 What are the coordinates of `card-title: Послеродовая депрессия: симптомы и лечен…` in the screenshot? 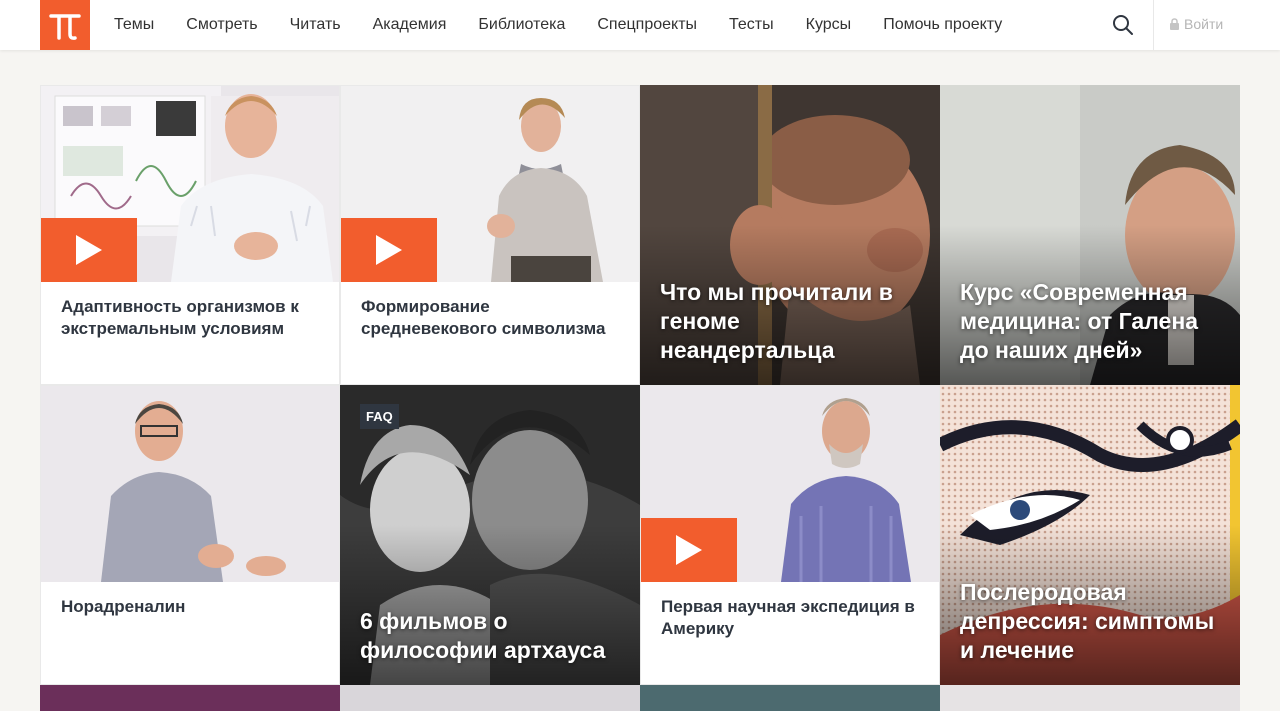 It's located at (1090, 621).